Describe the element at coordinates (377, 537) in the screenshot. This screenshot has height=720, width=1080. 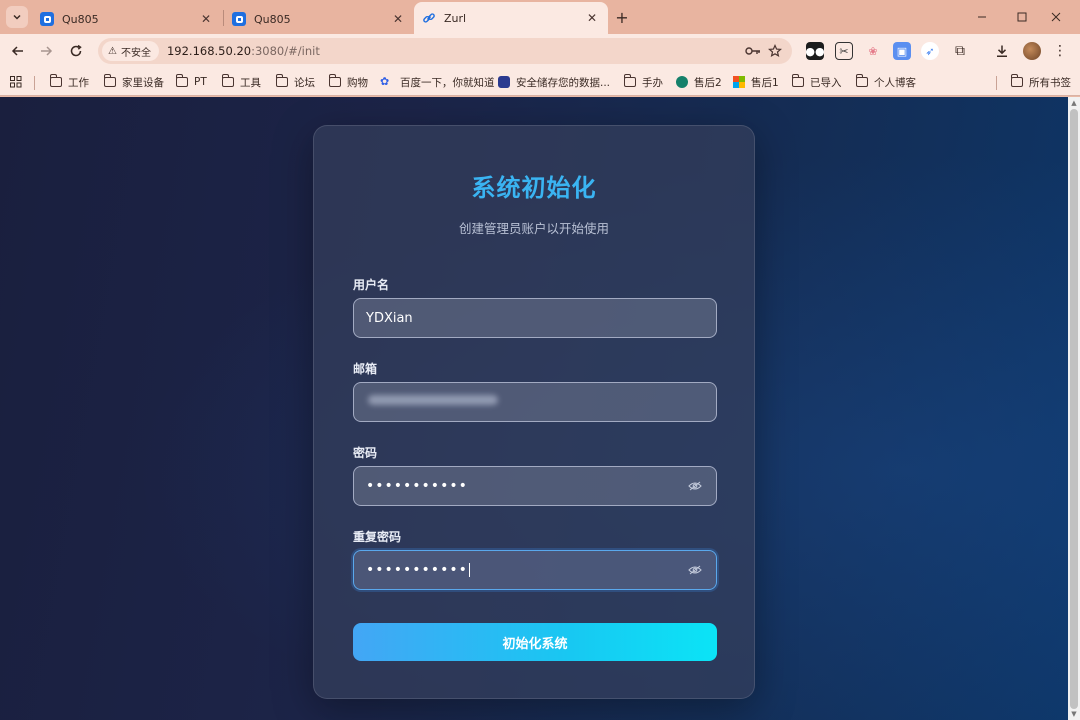
I see `confirm-password-label: 重复密码` at that location.